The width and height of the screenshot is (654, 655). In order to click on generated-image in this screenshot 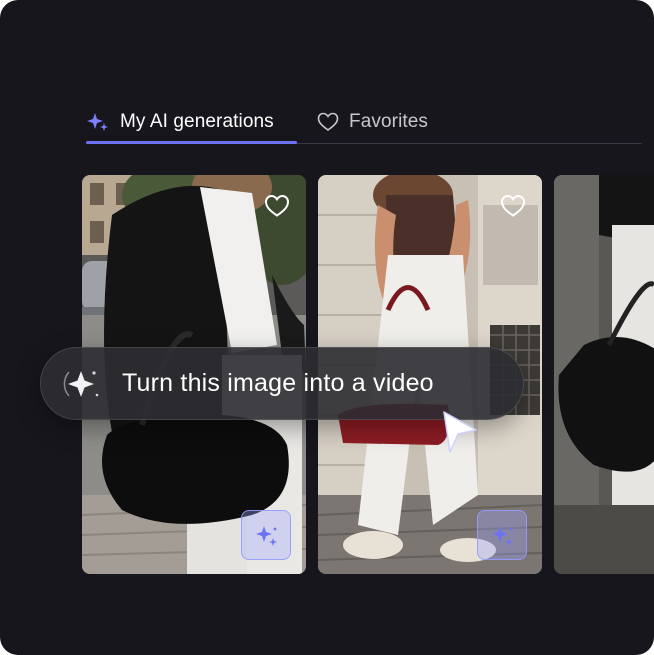, I will do `click(604, 374)`.